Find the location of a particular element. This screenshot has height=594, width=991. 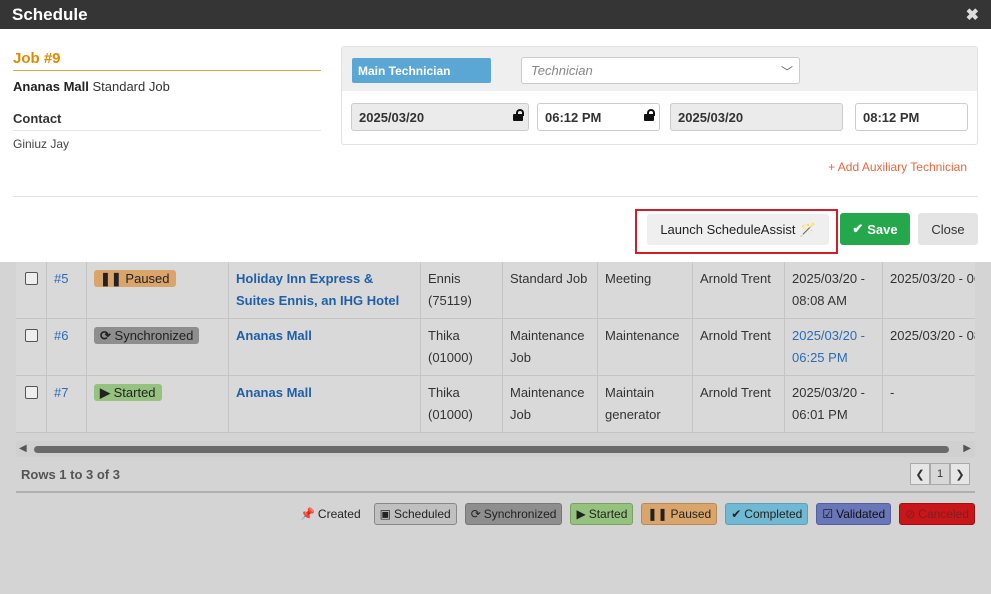

job-site: Ananas Mall is located at coordinates (51, 86).